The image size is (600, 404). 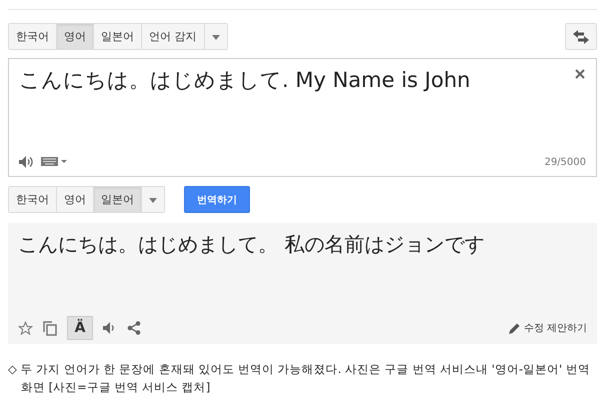 I want to click on speaker-icon, so click(x=26, y=162).